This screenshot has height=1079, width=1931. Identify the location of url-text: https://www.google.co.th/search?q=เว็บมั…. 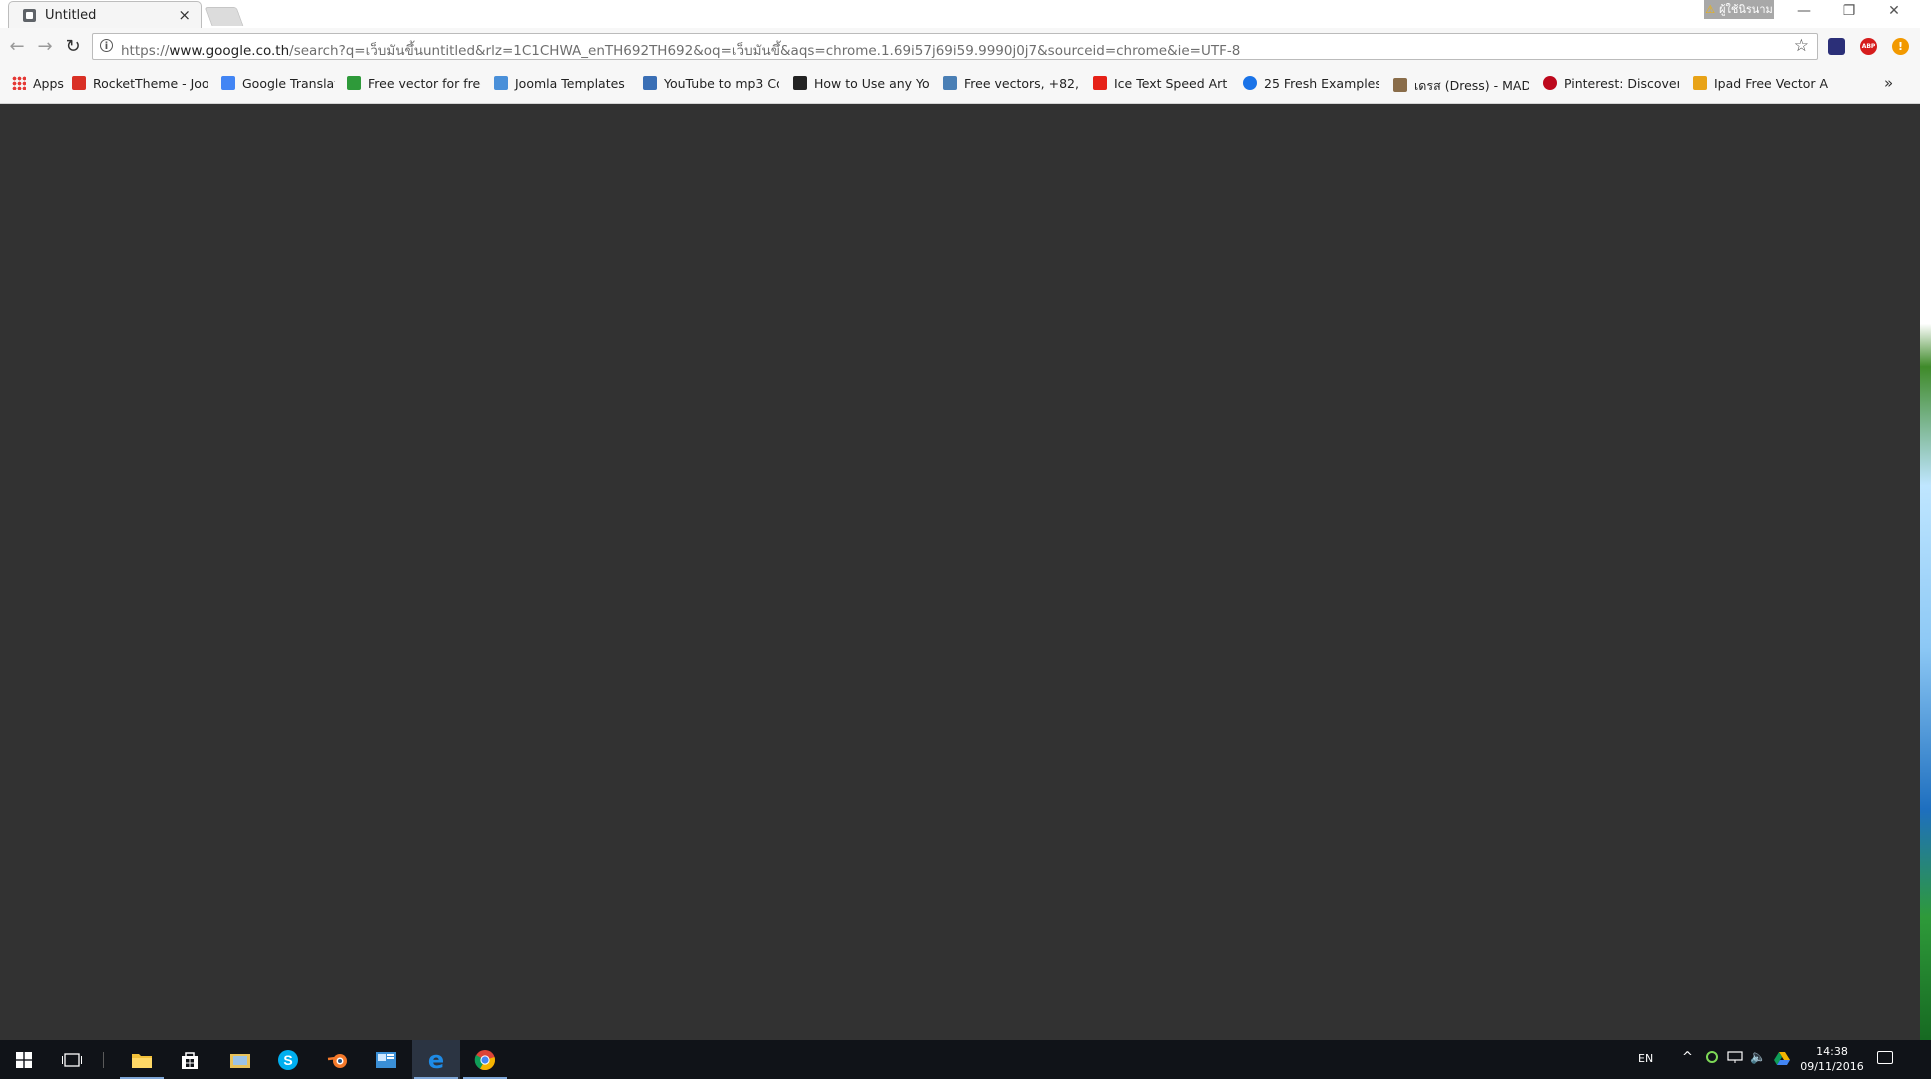
(680, 50).